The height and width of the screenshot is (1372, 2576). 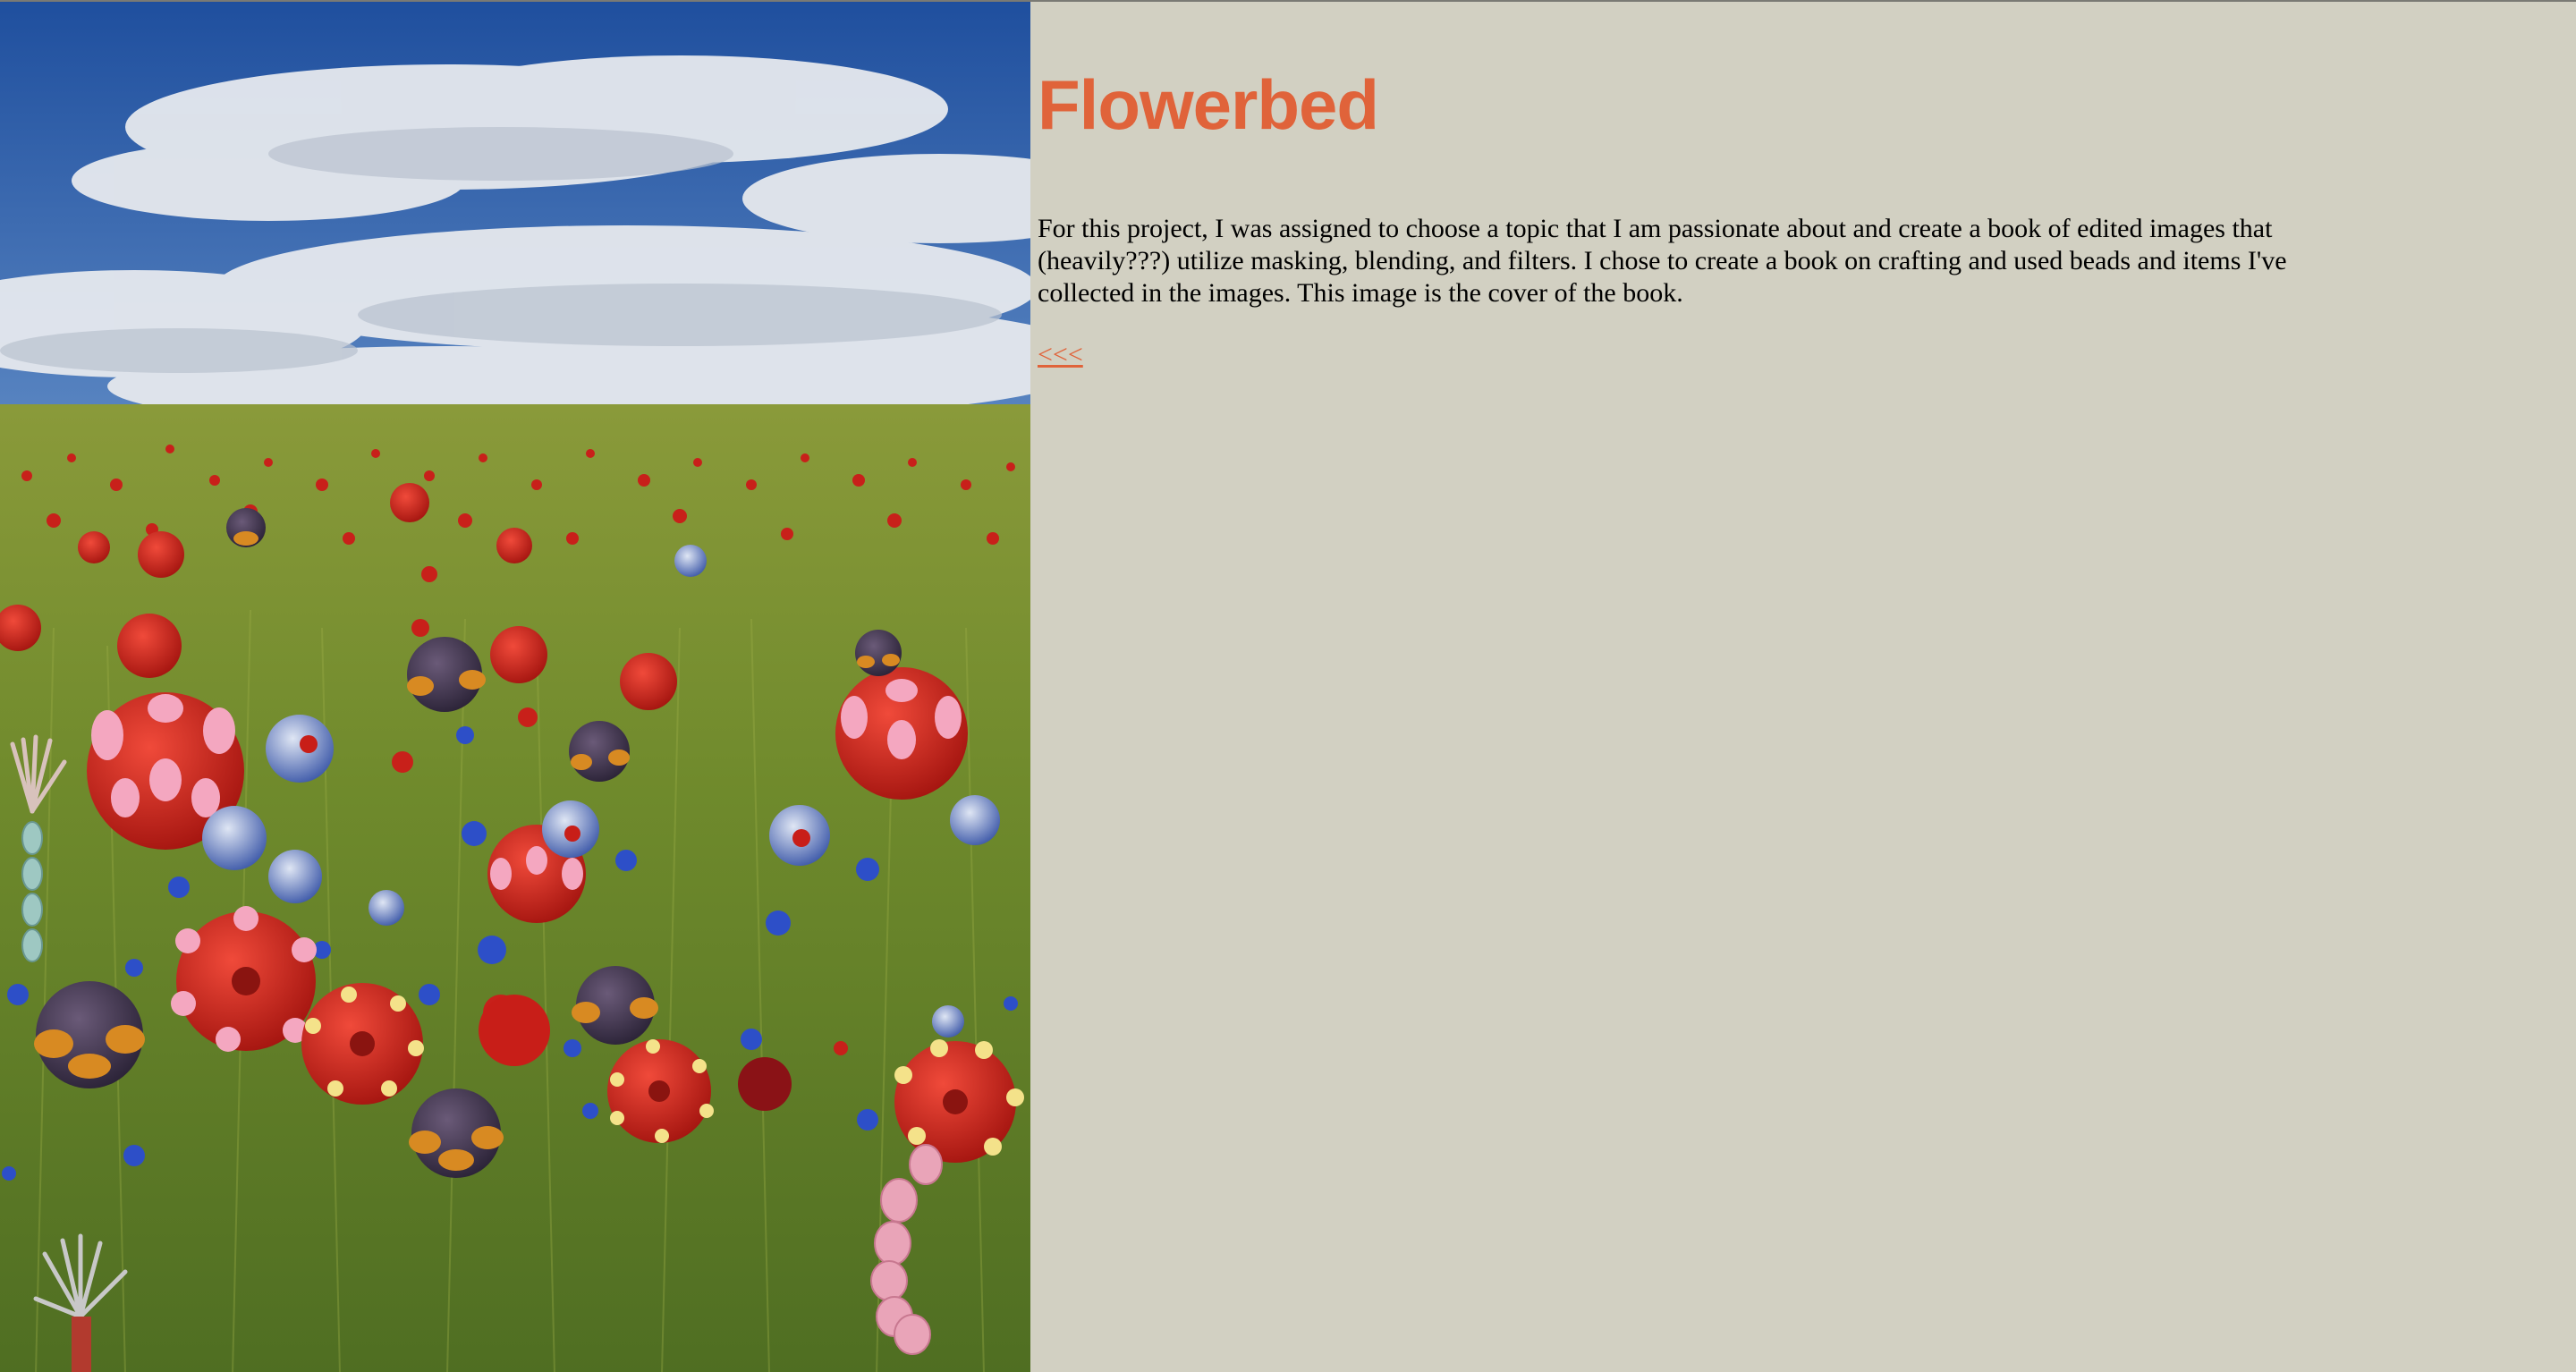 What do you see at coordinates (1060, 355) in the screenshot?
I see `back-link: <<<` at bounding box center [1060, 355].